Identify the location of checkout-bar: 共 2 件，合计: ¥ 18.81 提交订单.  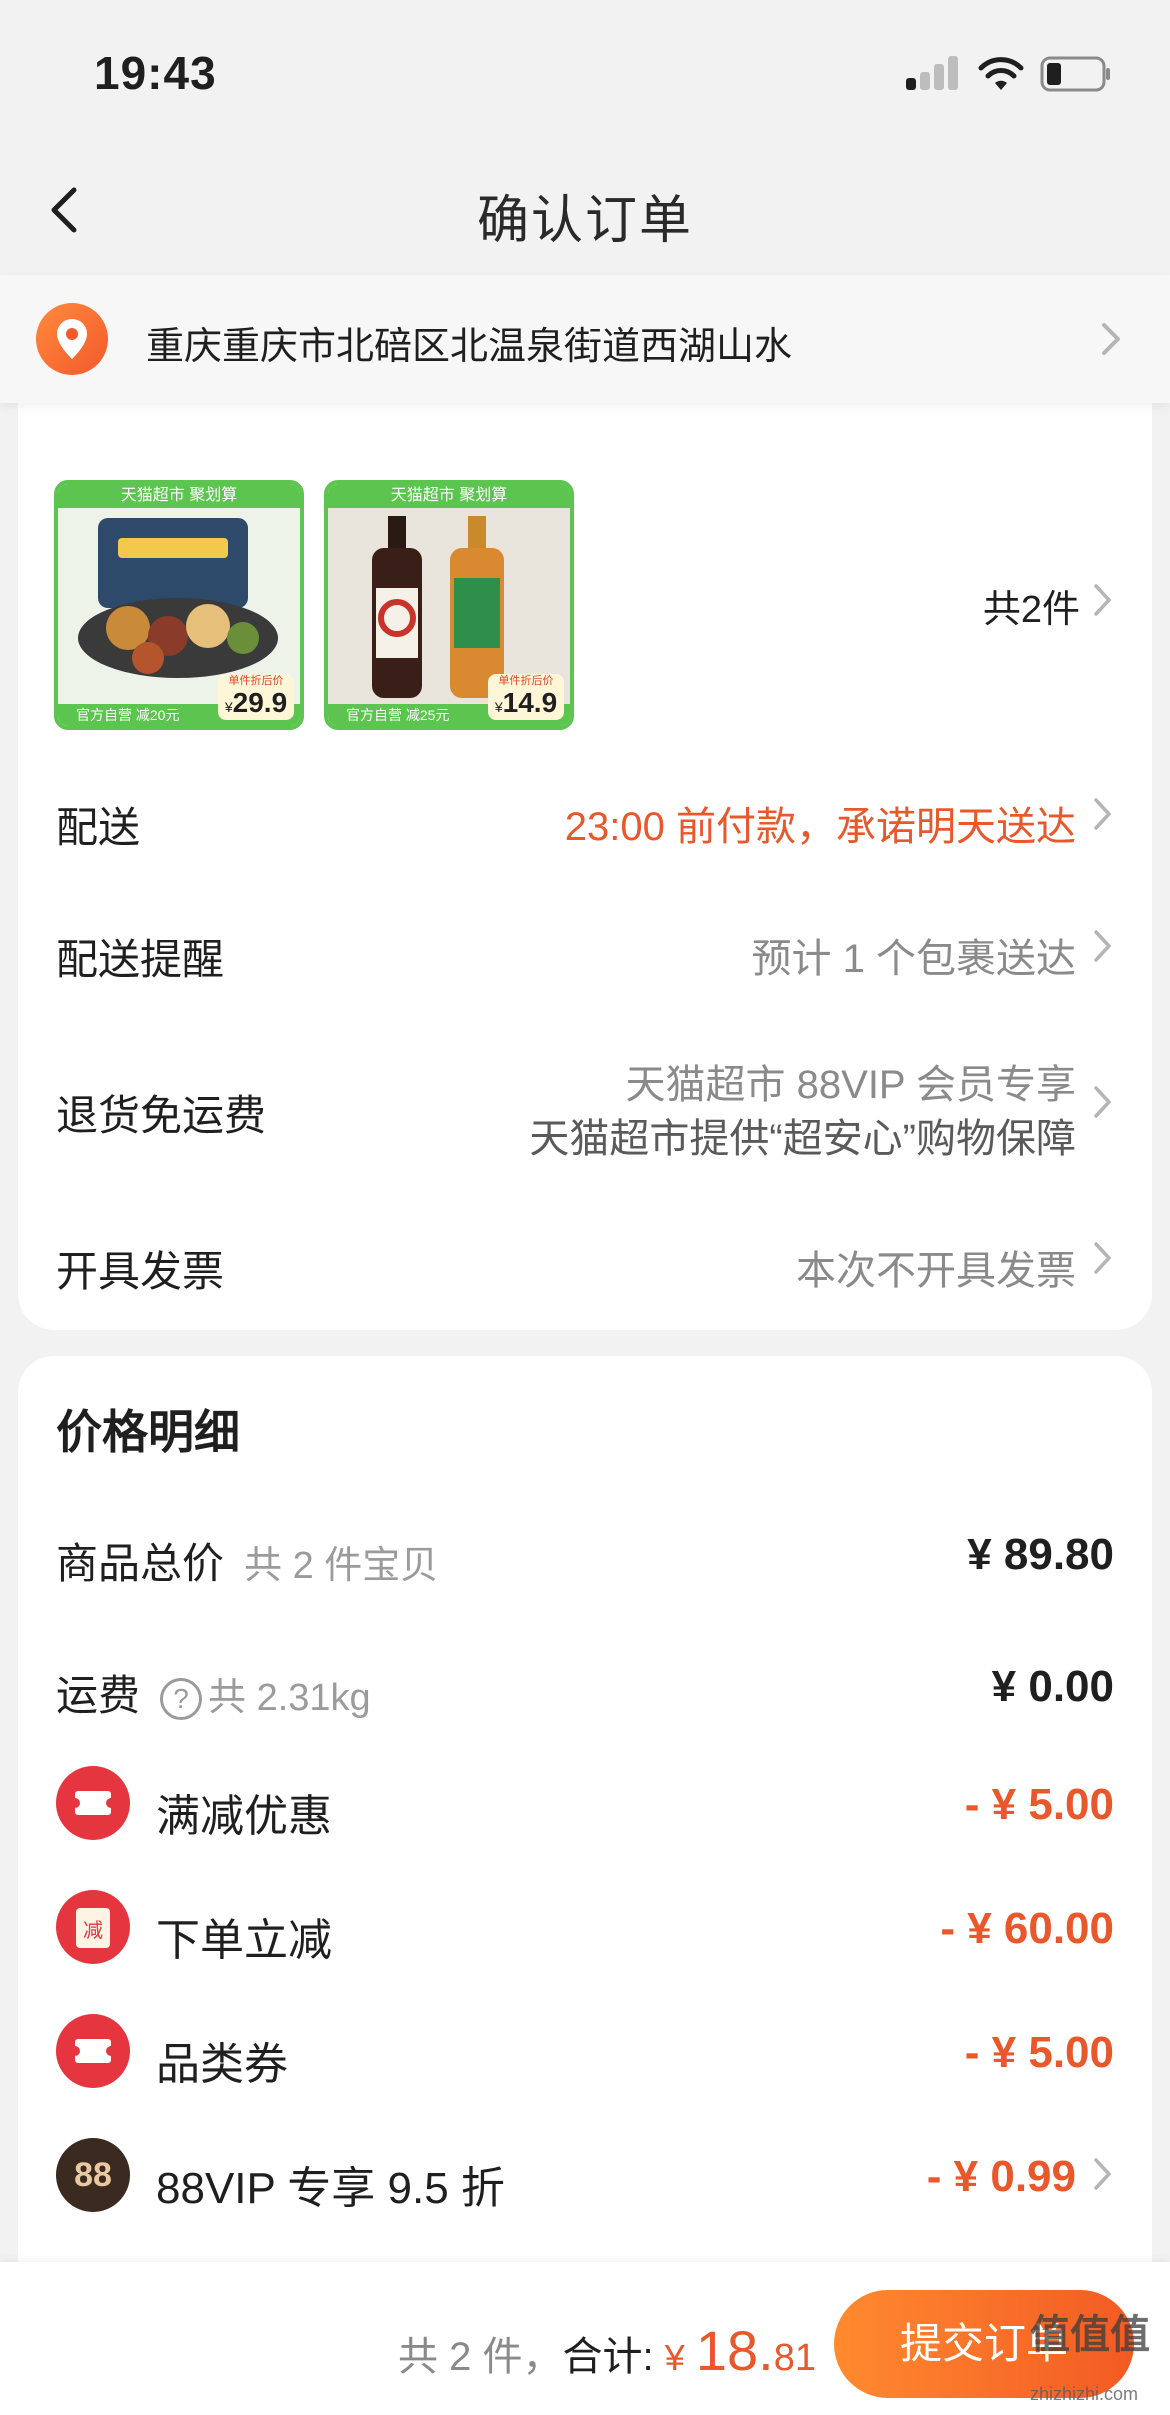
(585, 2338).